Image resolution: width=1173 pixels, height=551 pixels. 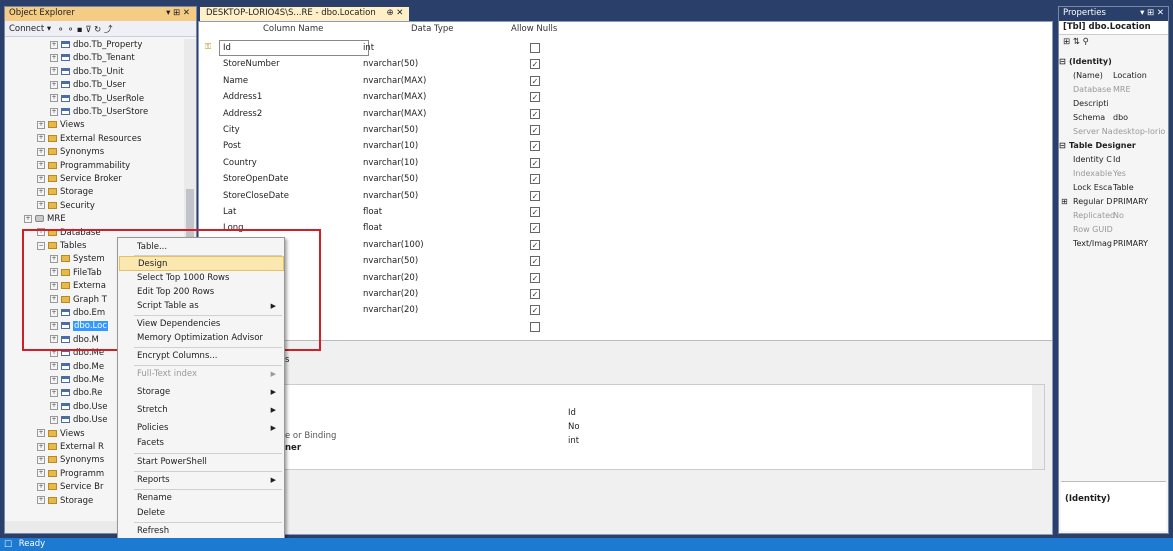 What do you see at coordinates (1114, 63) in the screenshot?
I see `property-category: ⊟ (Identity)` at bounding box center [1114, 63].